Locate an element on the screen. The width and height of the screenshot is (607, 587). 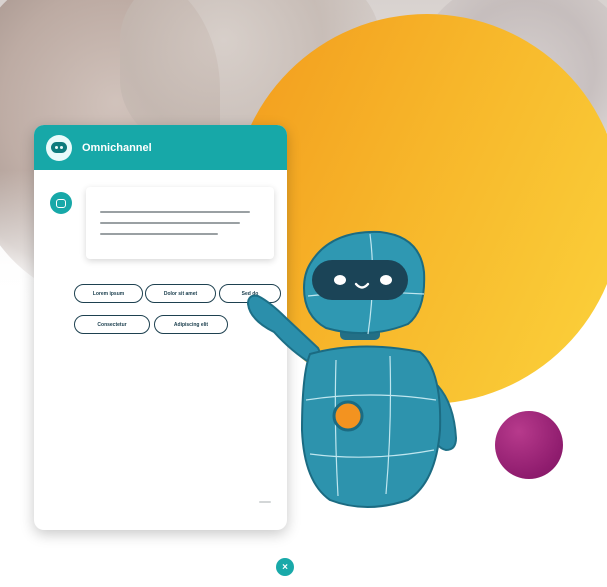
quick-reply-chip: Consectetur is located at coordinates (112, 324).